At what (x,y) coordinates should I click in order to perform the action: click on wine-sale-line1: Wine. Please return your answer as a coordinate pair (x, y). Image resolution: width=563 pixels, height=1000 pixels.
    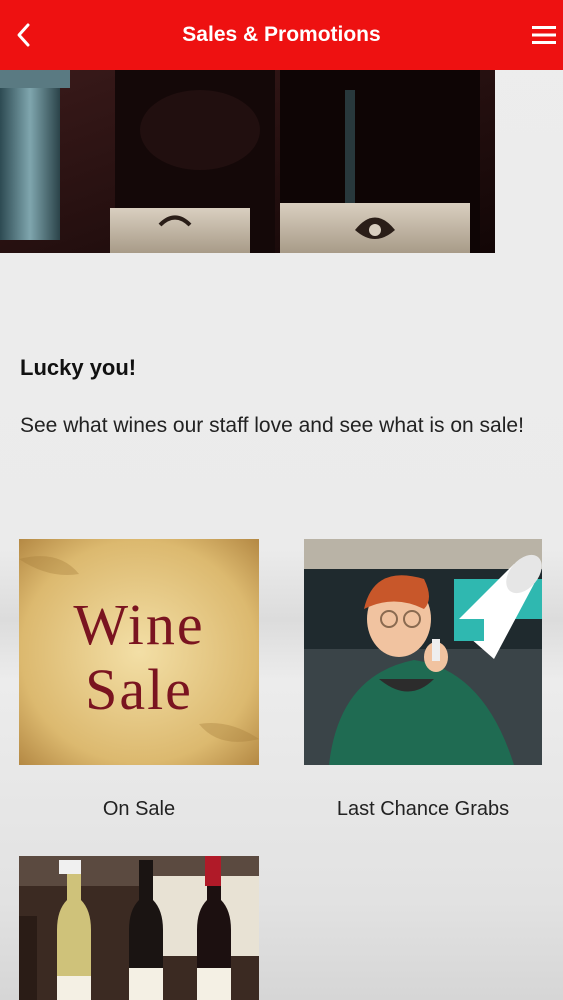
    Looking at the image, I should click on (138, 624).